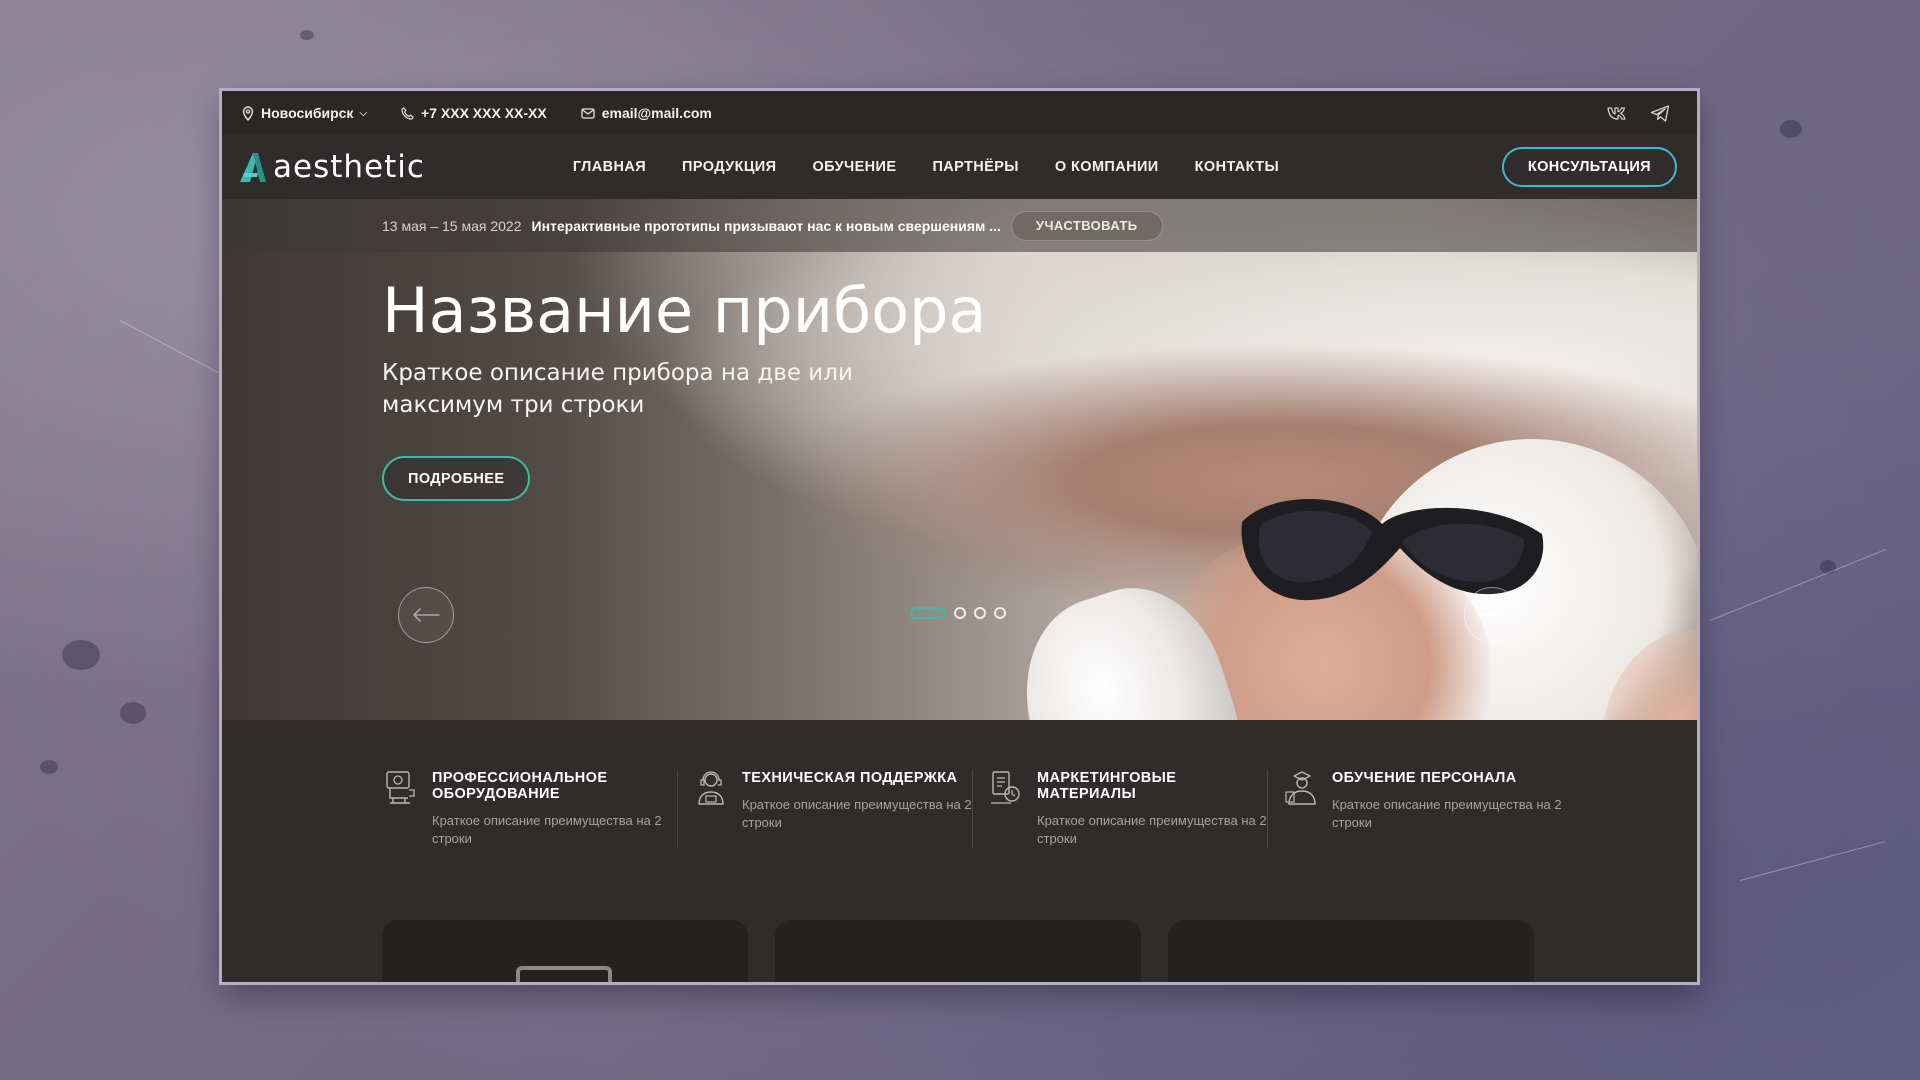  I want to click on phone-link: +7 XXX XXX XX-XX, so click(474, 113).